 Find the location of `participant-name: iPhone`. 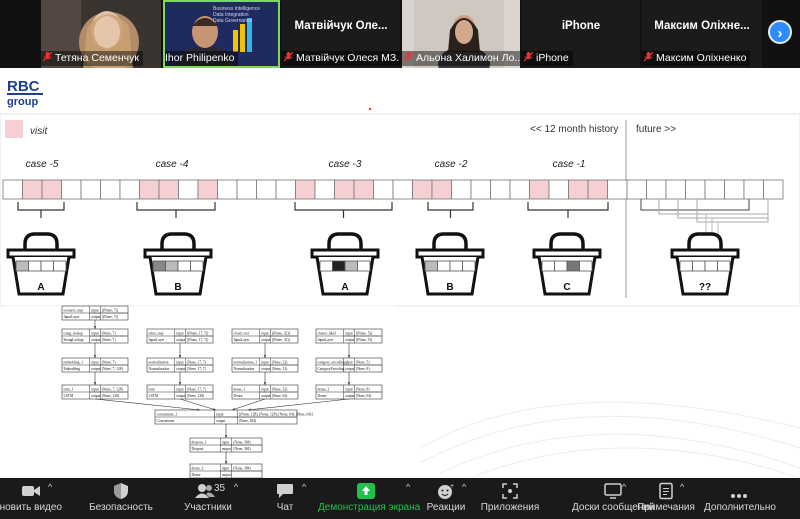

participant-name: iPhone is located at coordinates (547, 58).